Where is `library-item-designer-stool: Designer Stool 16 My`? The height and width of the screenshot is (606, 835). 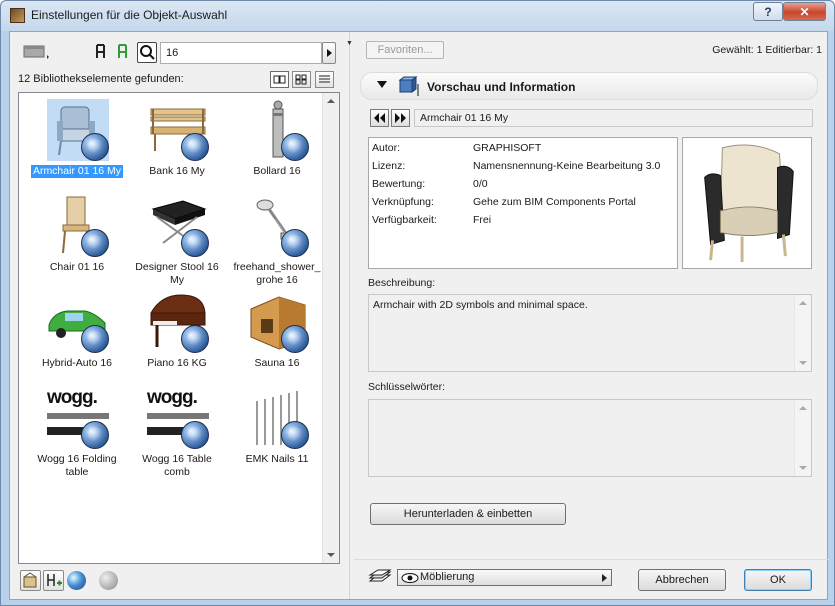
library-item-designer-stool: Designer Stool 16 My is located at coordinates (177, 242).